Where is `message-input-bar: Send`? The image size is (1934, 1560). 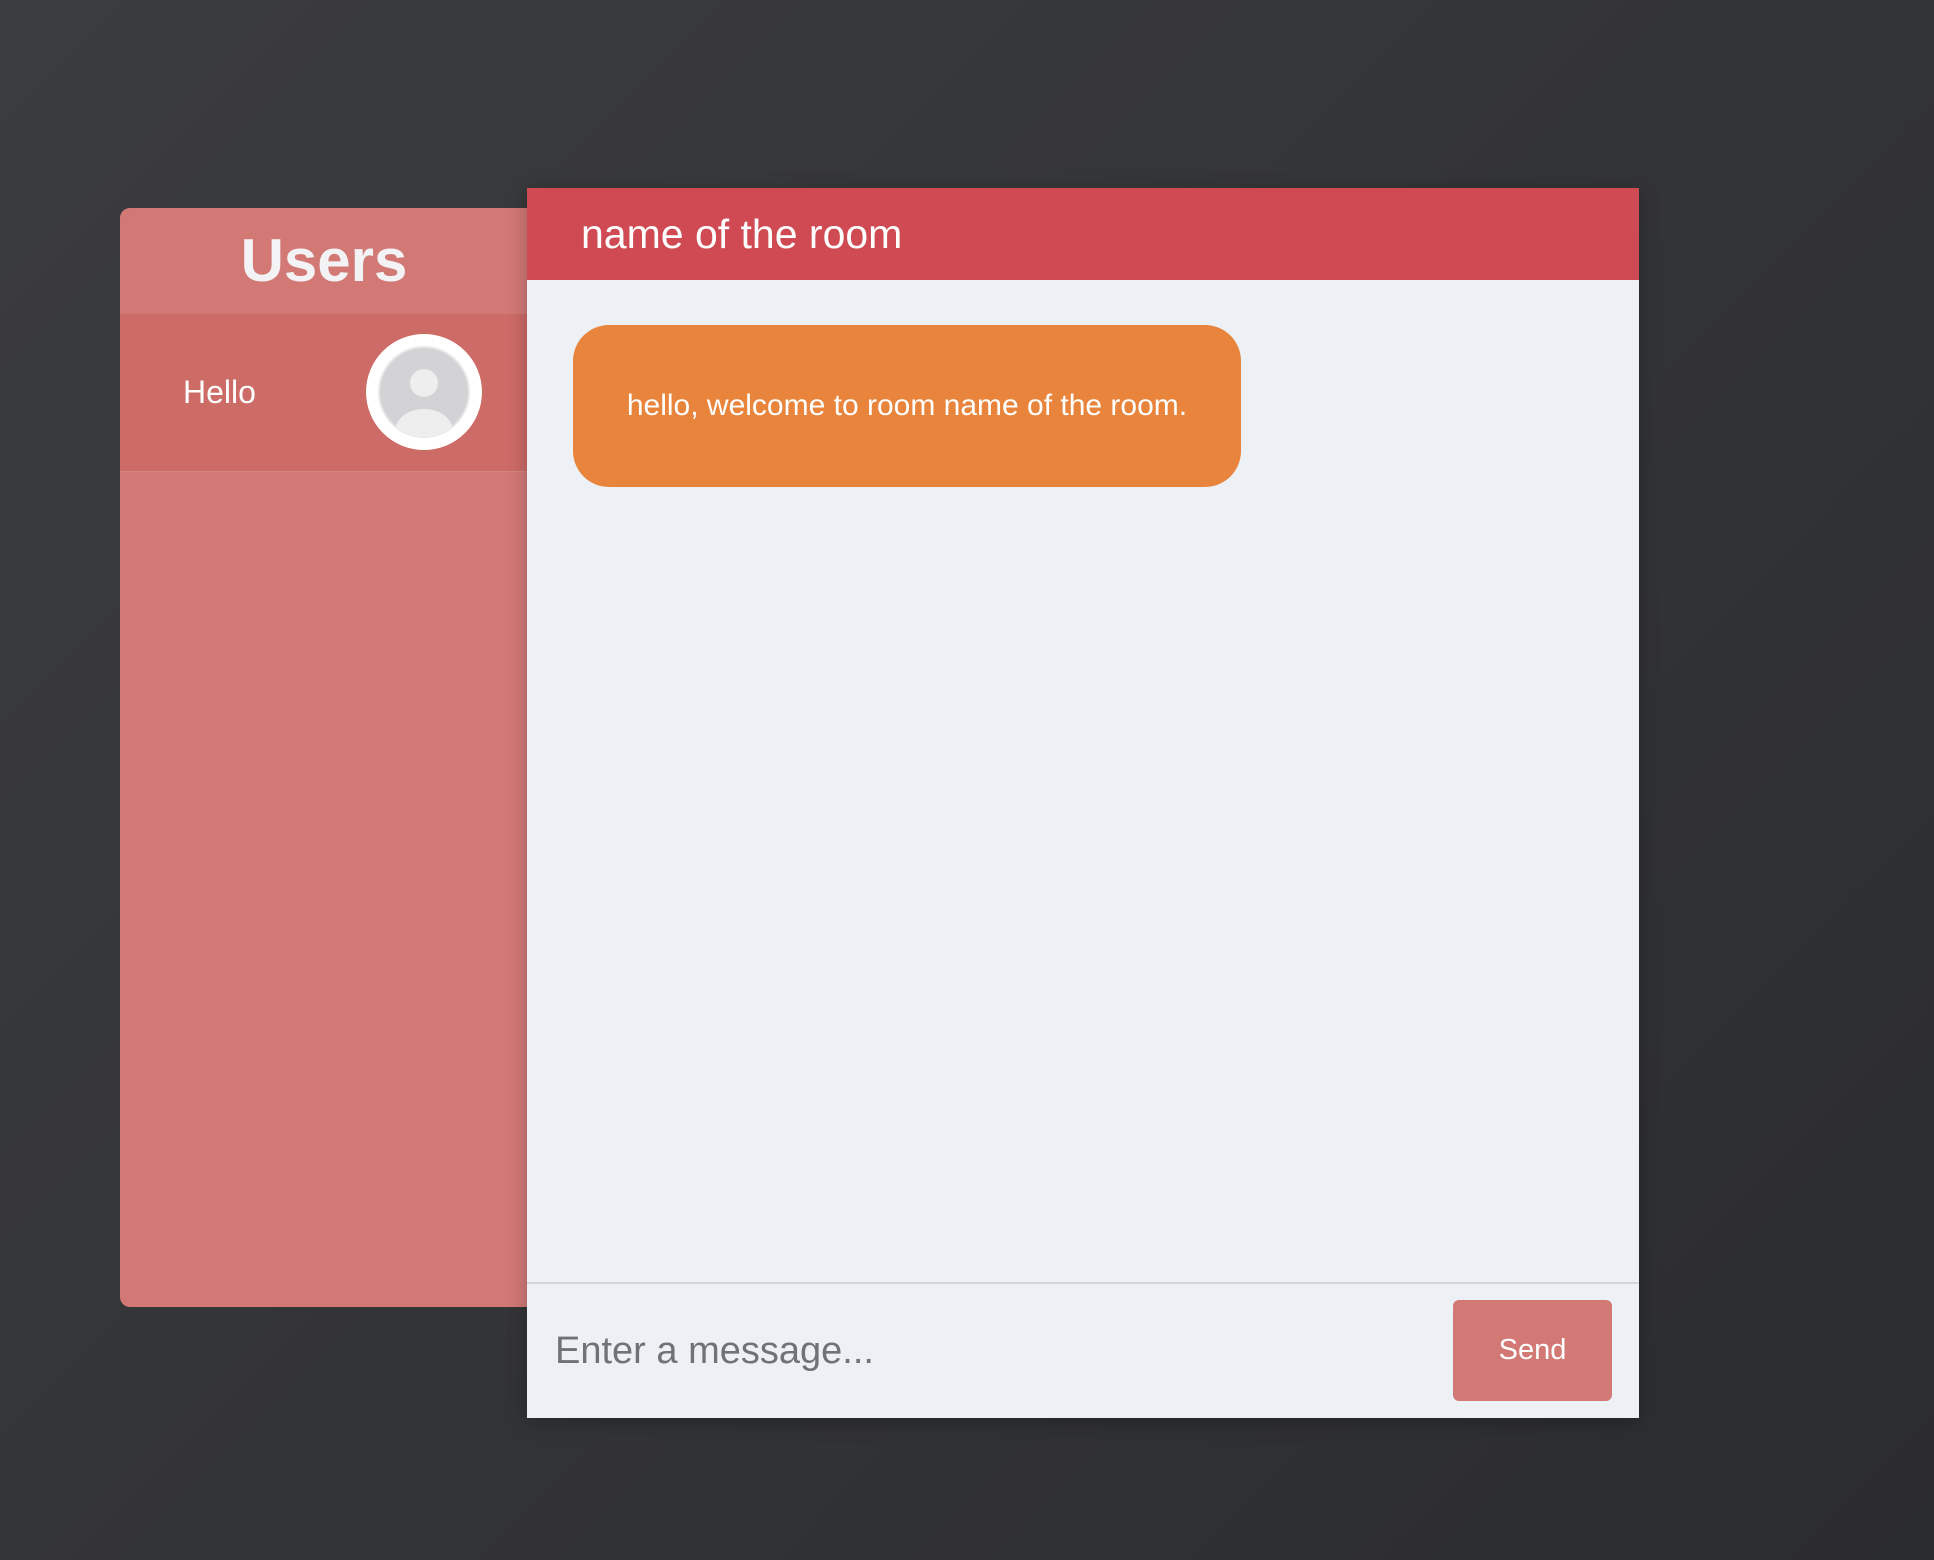
message-input-bar: Send is located at coordinates (1083, 1350).